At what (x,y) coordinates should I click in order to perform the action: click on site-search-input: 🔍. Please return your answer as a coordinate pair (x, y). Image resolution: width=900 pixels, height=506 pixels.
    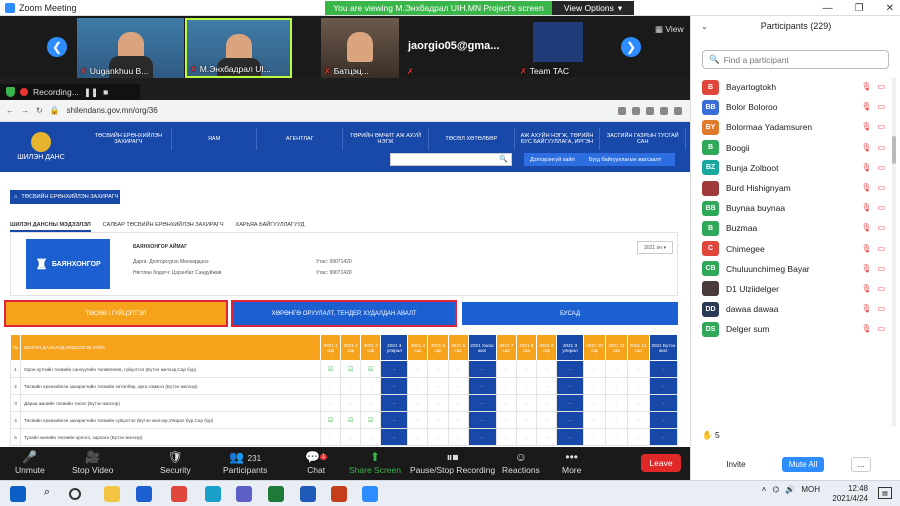
    Looking at the image, I should click on (451, 159).